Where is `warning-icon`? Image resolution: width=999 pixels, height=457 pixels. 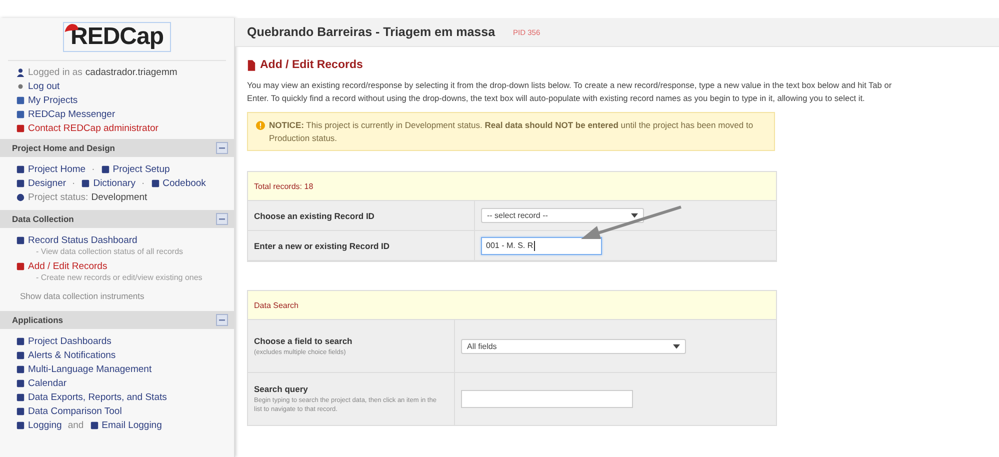
warning-icon is located at coordinates (260, 125).